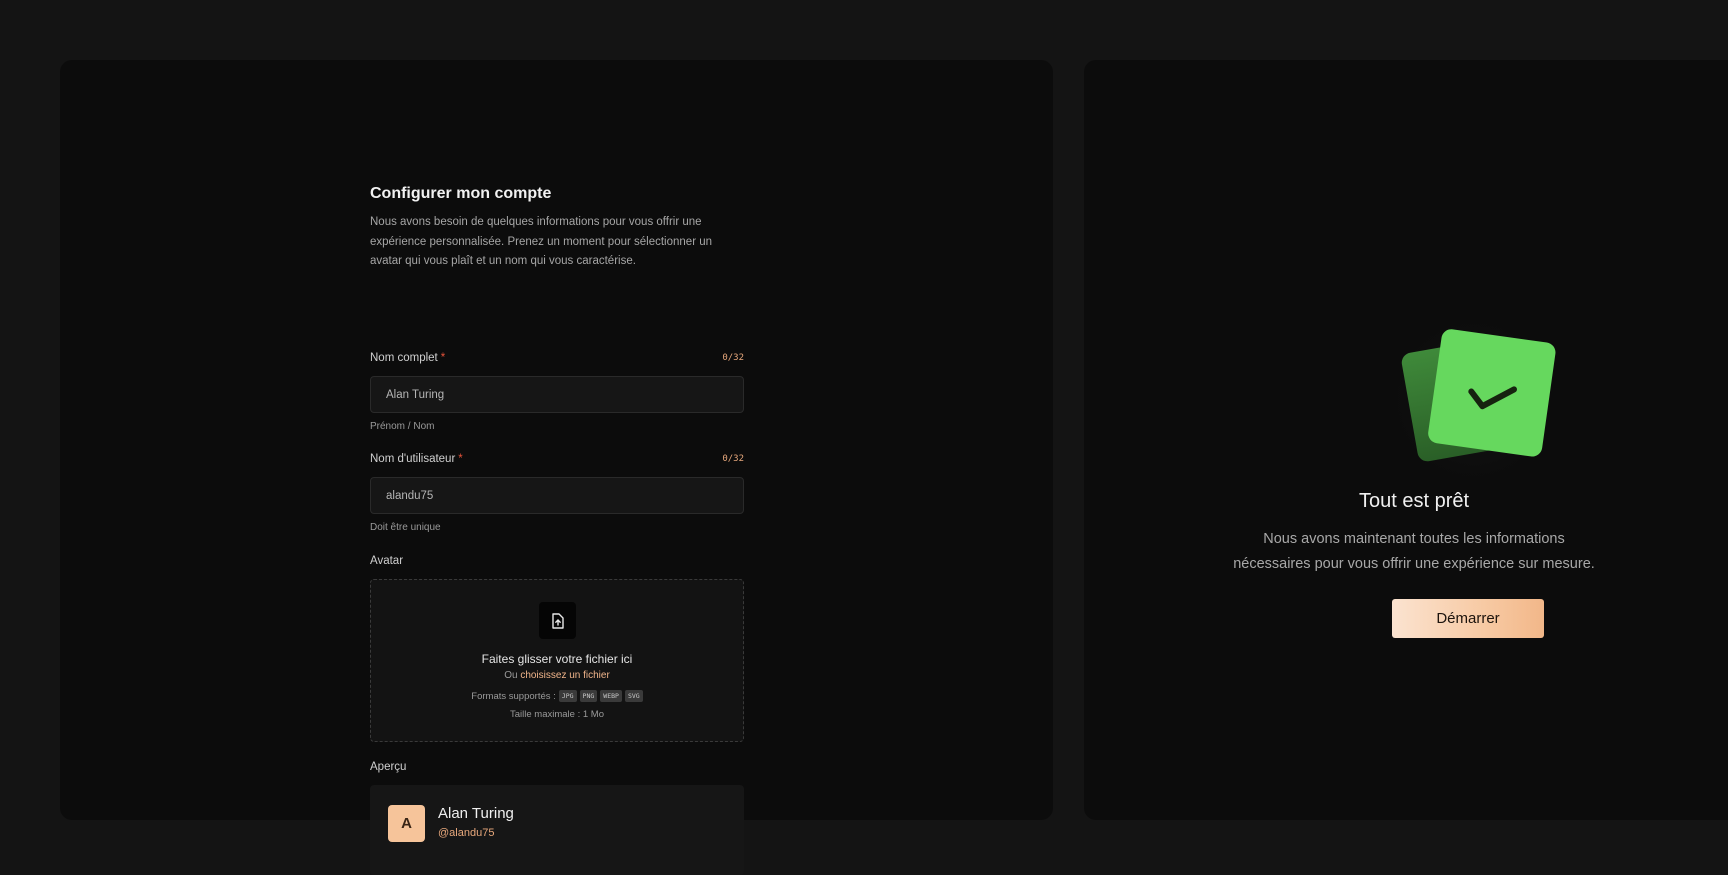 The height and width of the screenshot is (875, 1728). I want to click on form-title: Configurer mon compte, so click(461, 193).